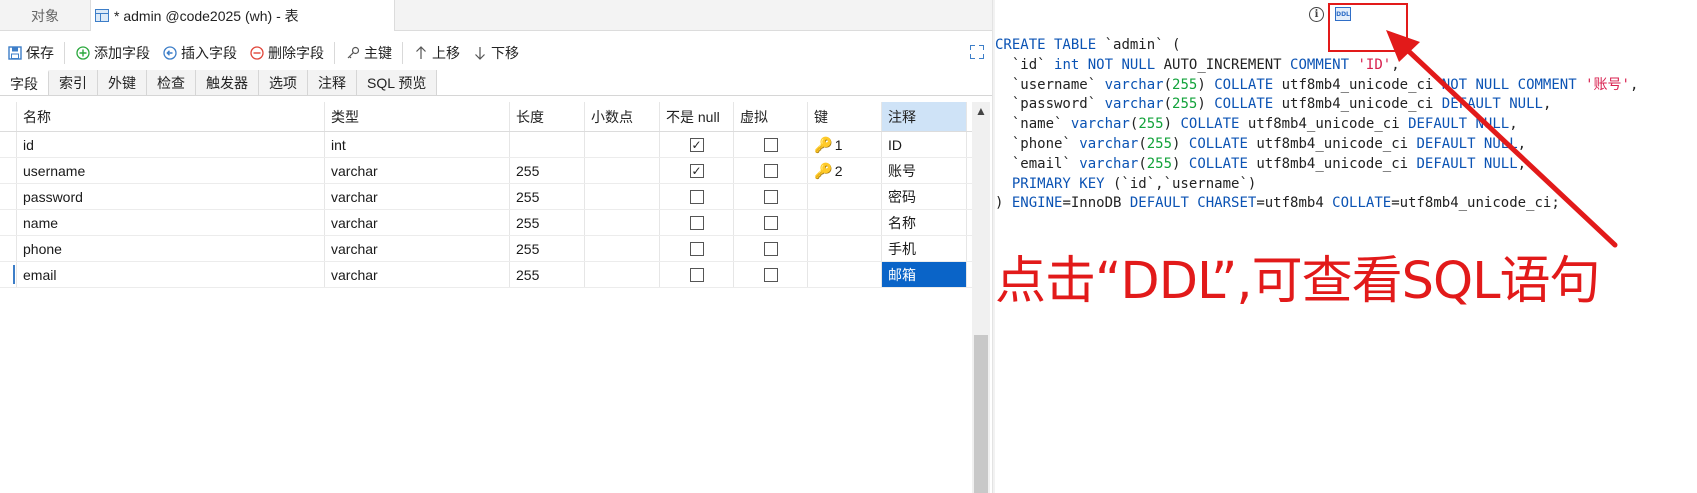 The width and height of the screenshot is (1697, 493). I want to click on field-name-cell: id, so click(171, 144).